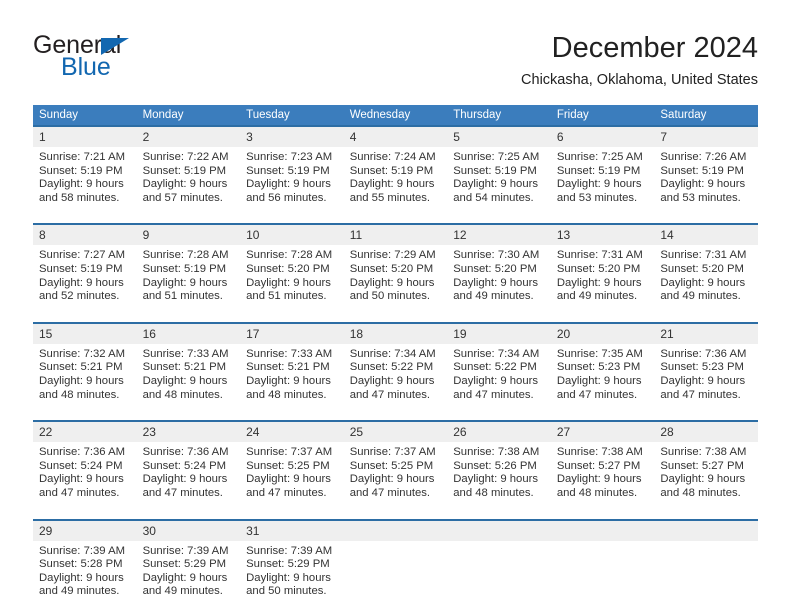 Image resolution: width=792 pixels, height=612 pixels. What do you see at coordinates (598, 465) in the screenshot?
I see `sunset-text: Sunset: 5:27 PM` at bounding box center [598, 465].